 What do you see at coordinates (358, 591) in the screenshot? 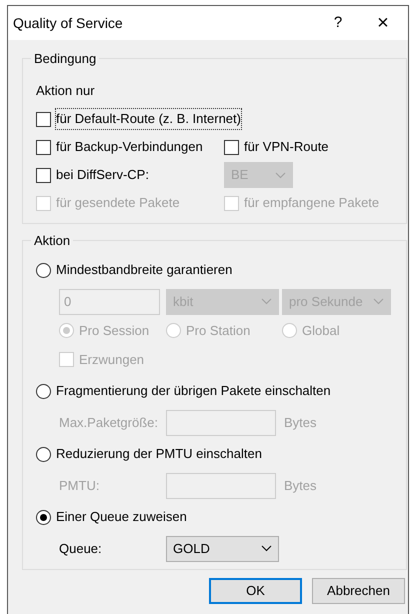
I see `dialog-button: Abbrechen` at bounding box center [358, 591].